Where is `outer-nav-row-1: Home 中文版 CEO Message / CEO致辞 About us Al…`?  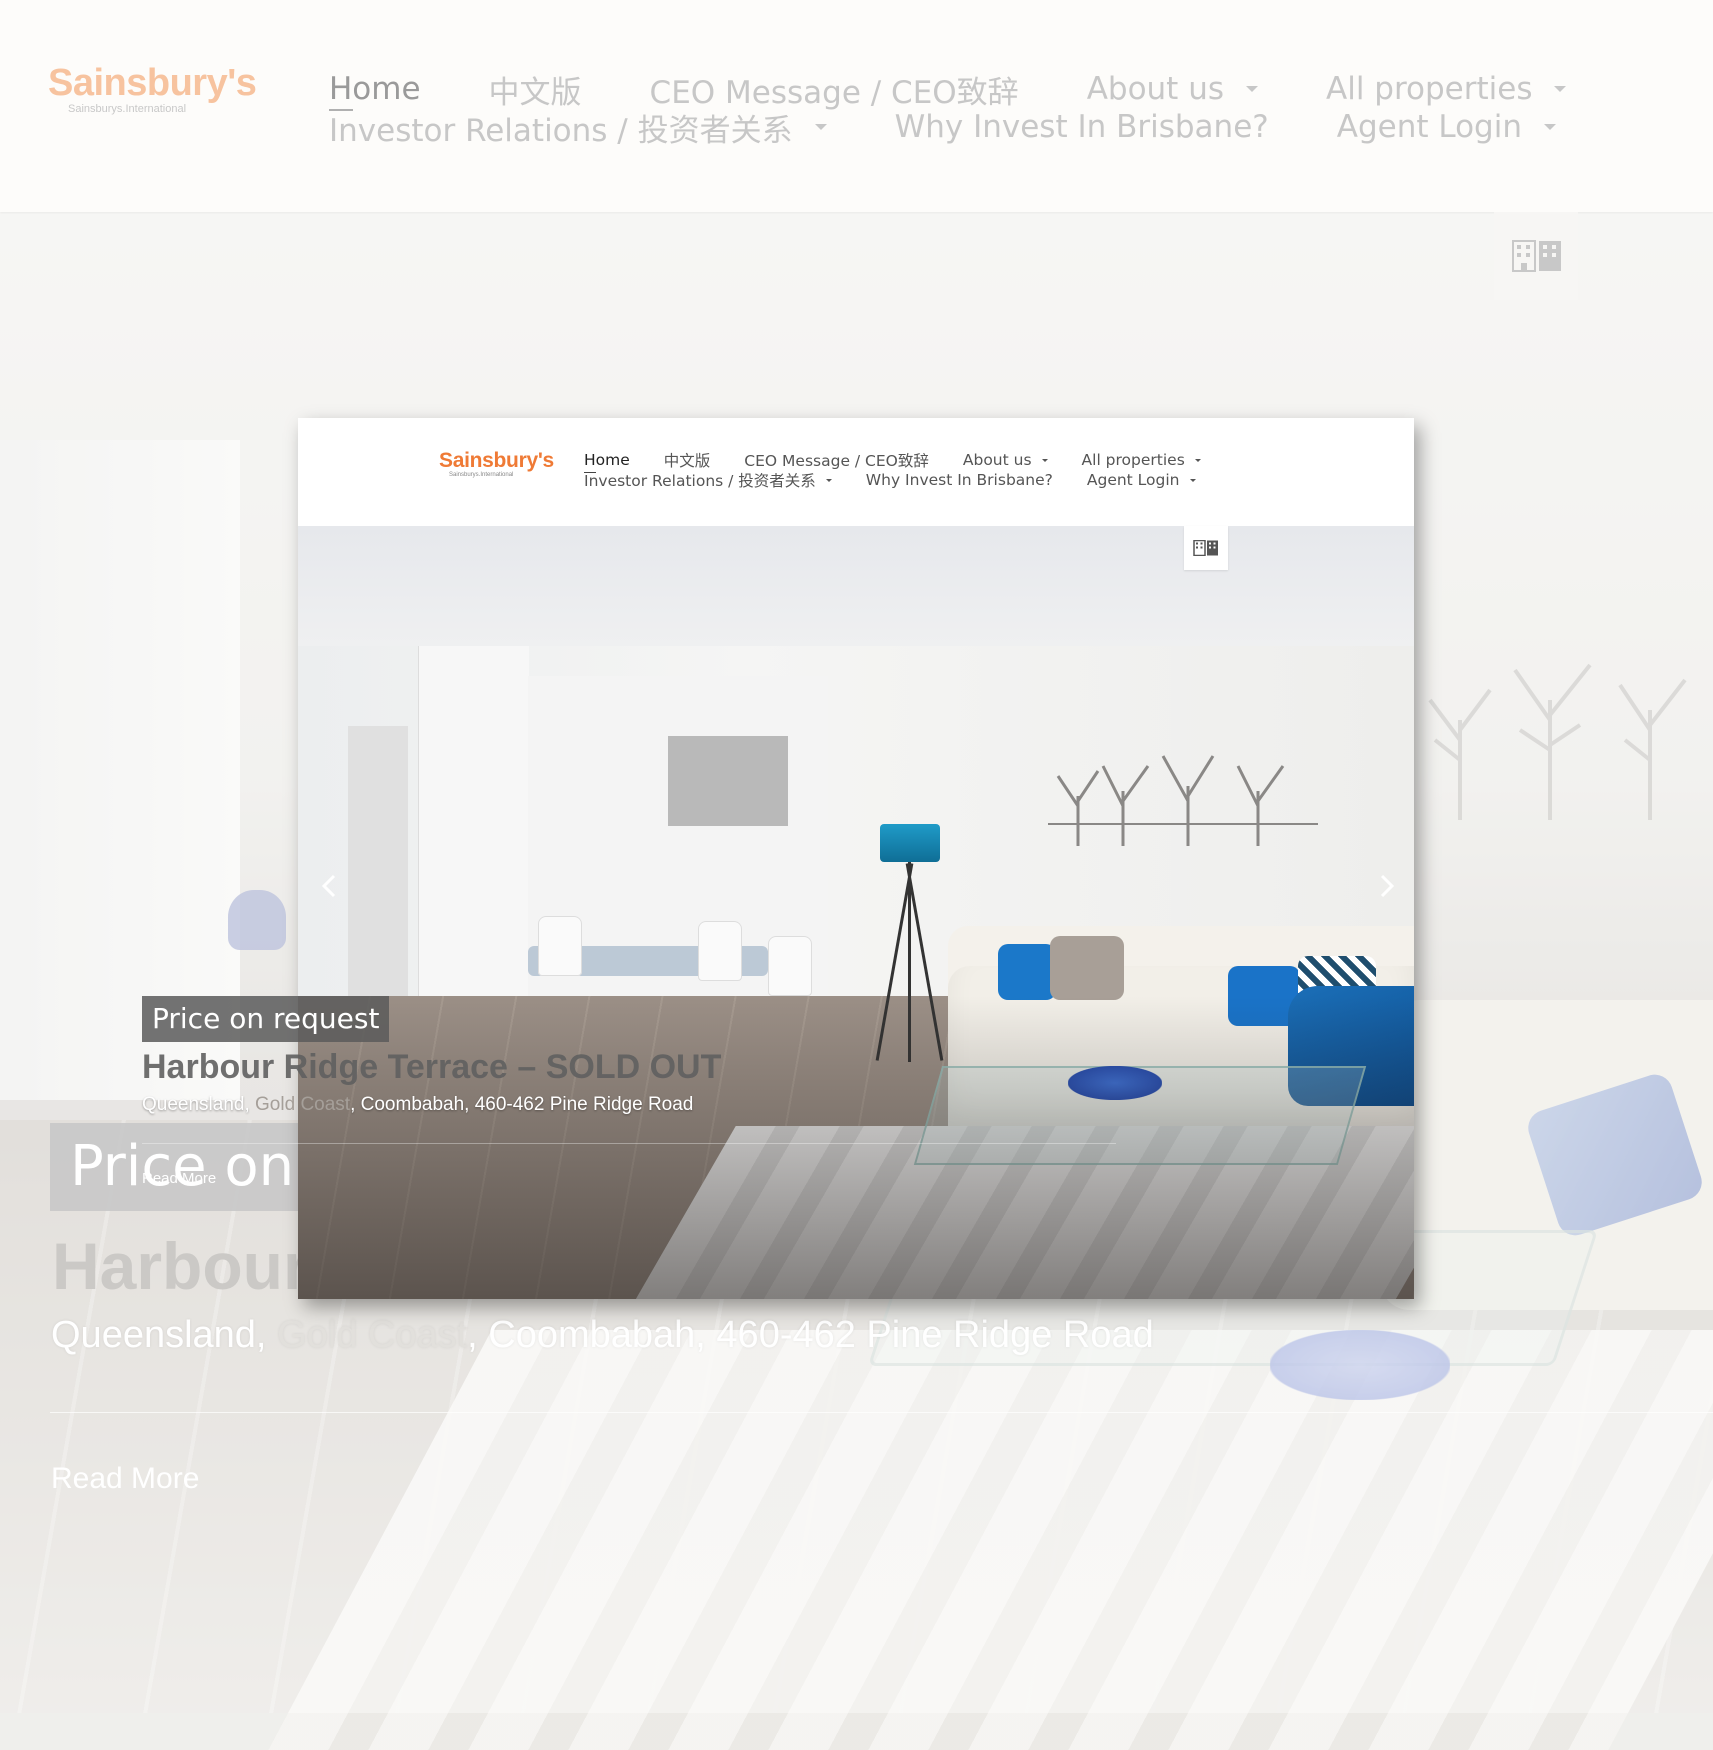 outer-nav-row-1: Home 中文版 CEO Message / CEO致辞 About us Al… is located at coordinates (948, 90).